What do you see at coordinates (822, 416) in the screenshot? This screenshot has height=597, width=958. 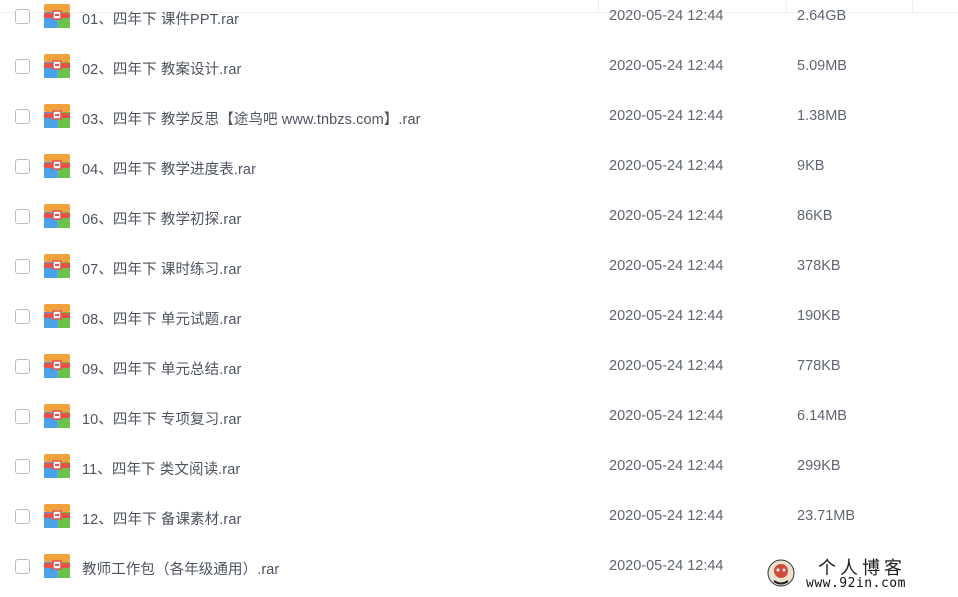 I see `file-size: 6.14MB` at bounding box center [822, 416].